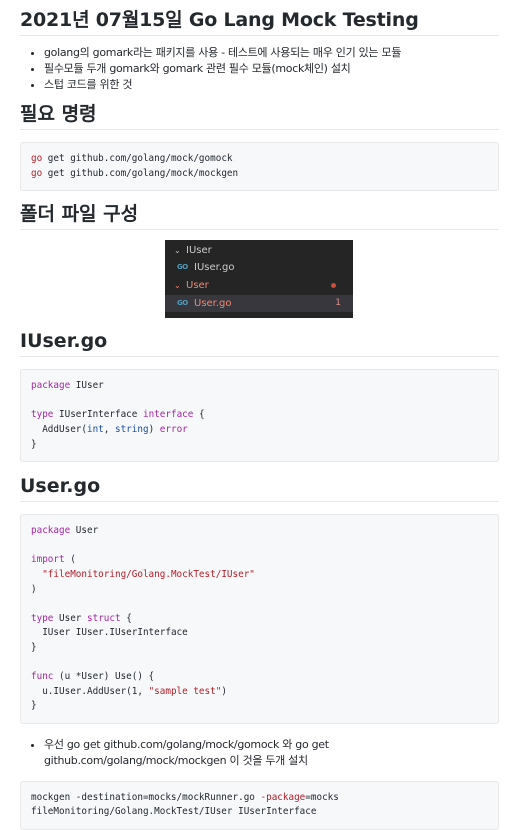  Describe the element at coordinates (115, 633) in the screenshot. I see `code-text: IUser IUser.IUserInterface` at that location.